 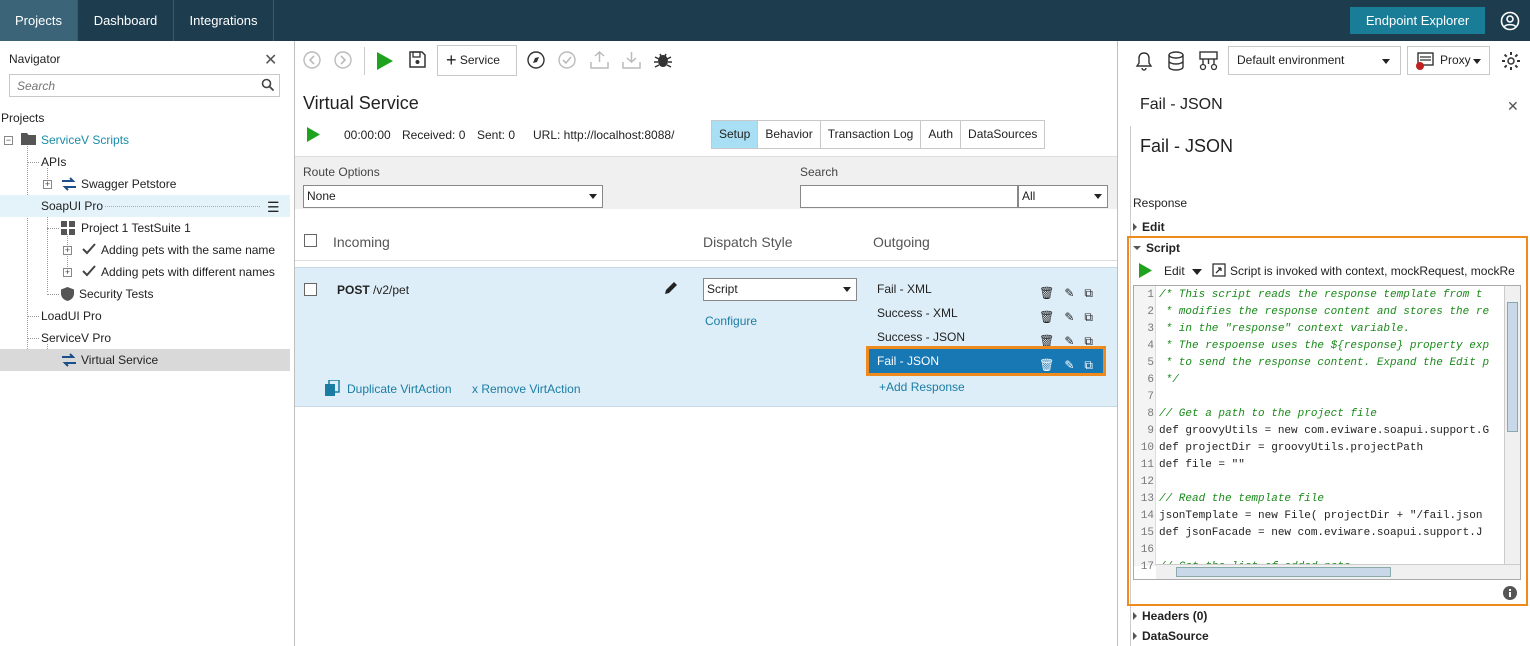 I want to click on code-line: * in the "response" context variable., so click(x=1284, y=329).